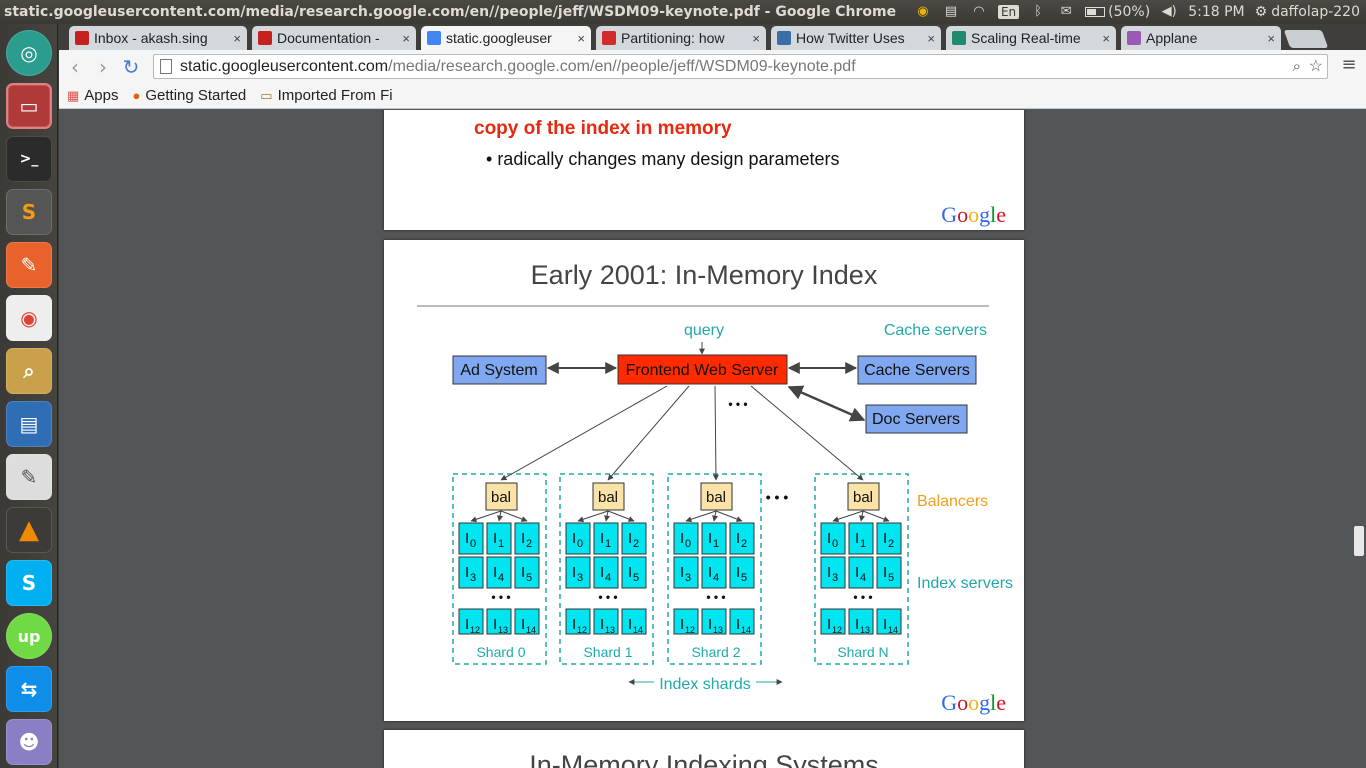 This screenshot has height=768, width=1366. What do you see at coordinates (1008, 12) in the screenshot?
I see `keyboard-layout-indicator: En` at bounding box center [1008, 12].